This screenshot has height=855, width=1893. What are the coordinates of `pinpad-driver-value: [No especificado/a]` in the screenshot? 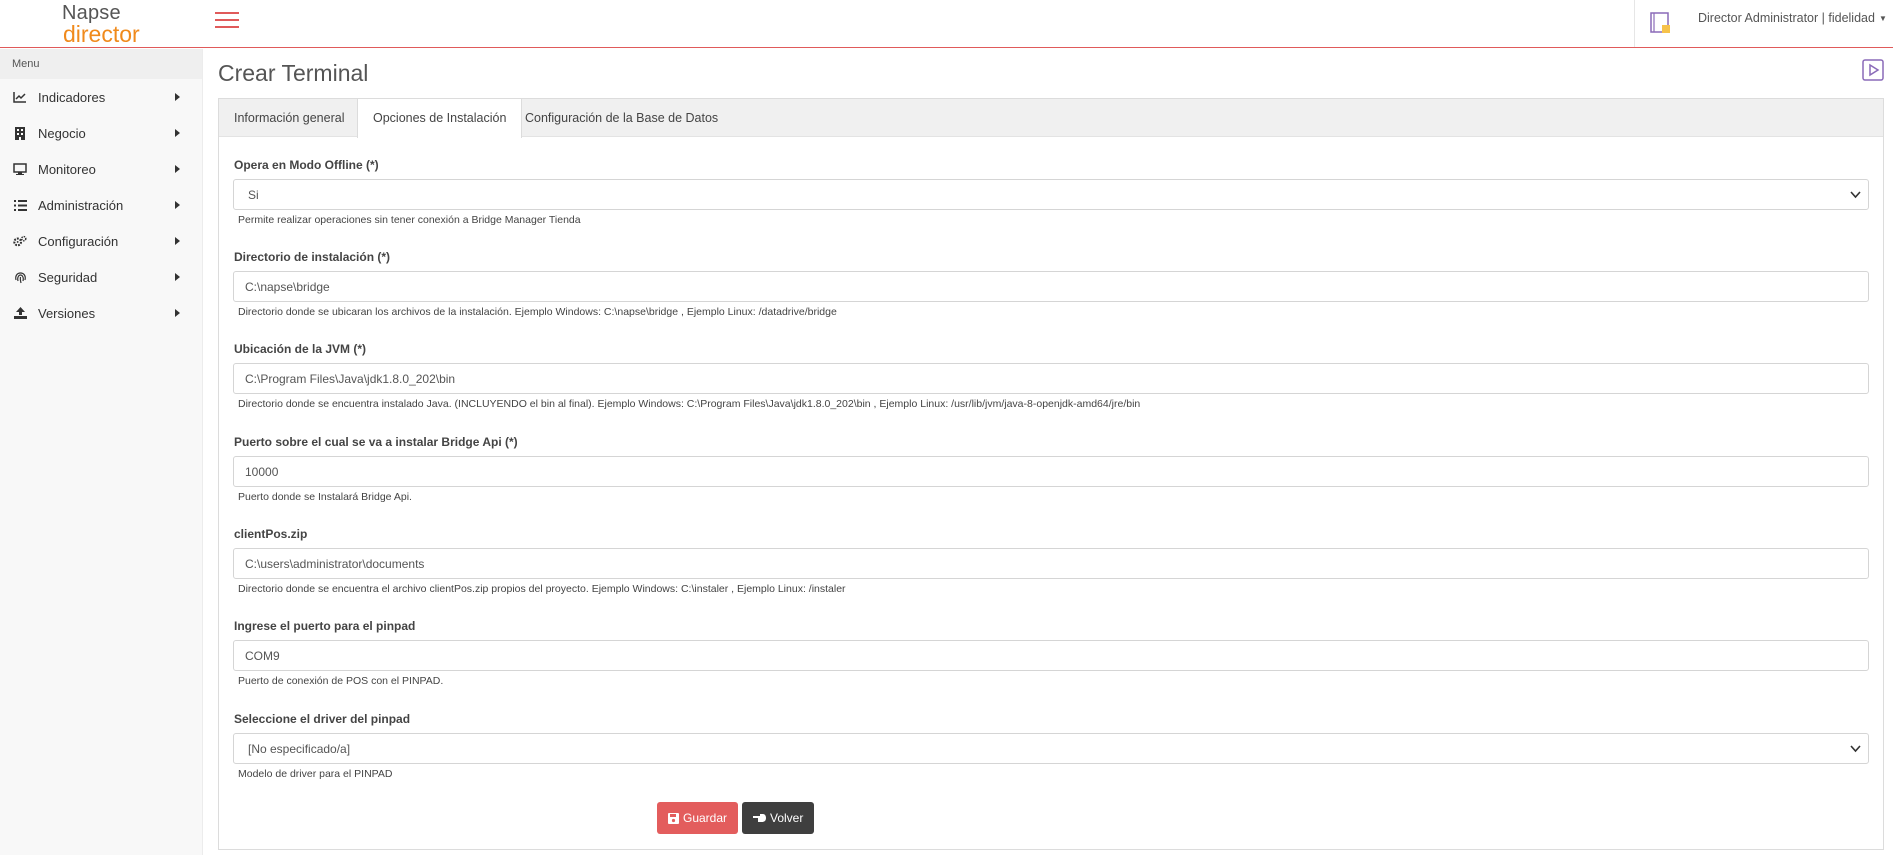 It's located at (299, 749).